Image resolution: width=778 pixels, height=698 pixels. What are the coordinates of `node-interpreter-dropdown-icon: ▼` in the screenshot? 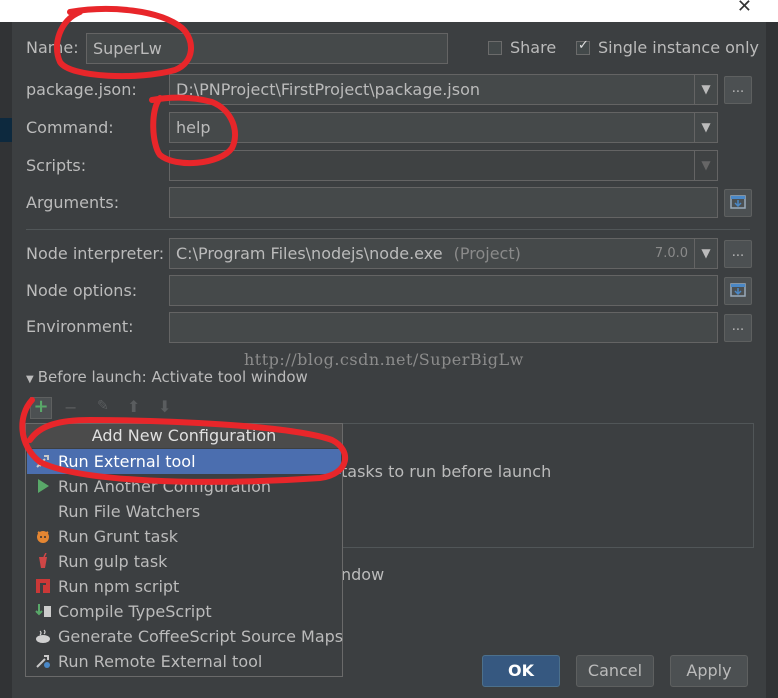 It's located at (706, 253).